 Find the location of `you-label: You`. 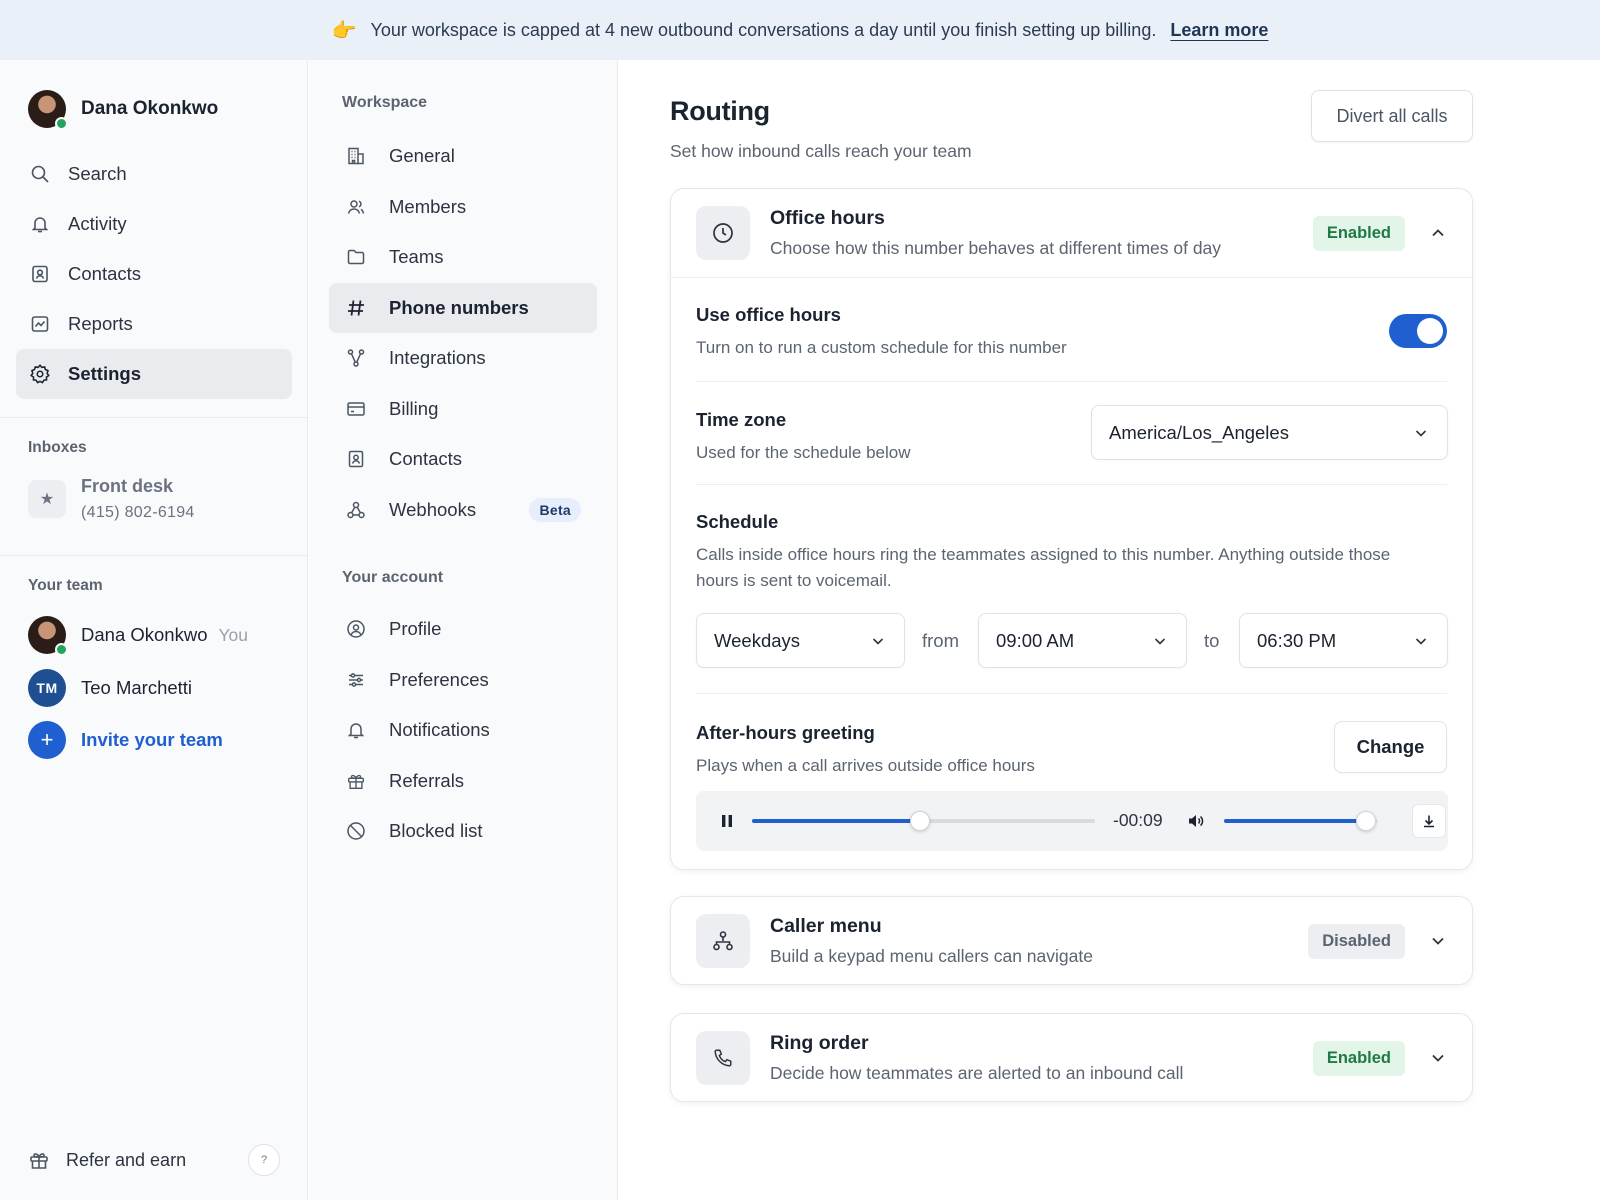

you-label: You is located at coordinates (233, 634).